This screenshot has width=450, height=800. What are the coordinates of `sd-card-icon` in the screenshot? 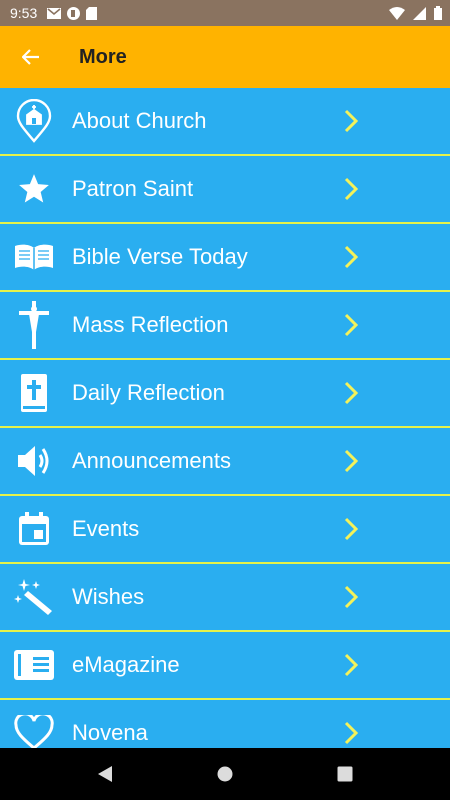 It's located at (92, 13).